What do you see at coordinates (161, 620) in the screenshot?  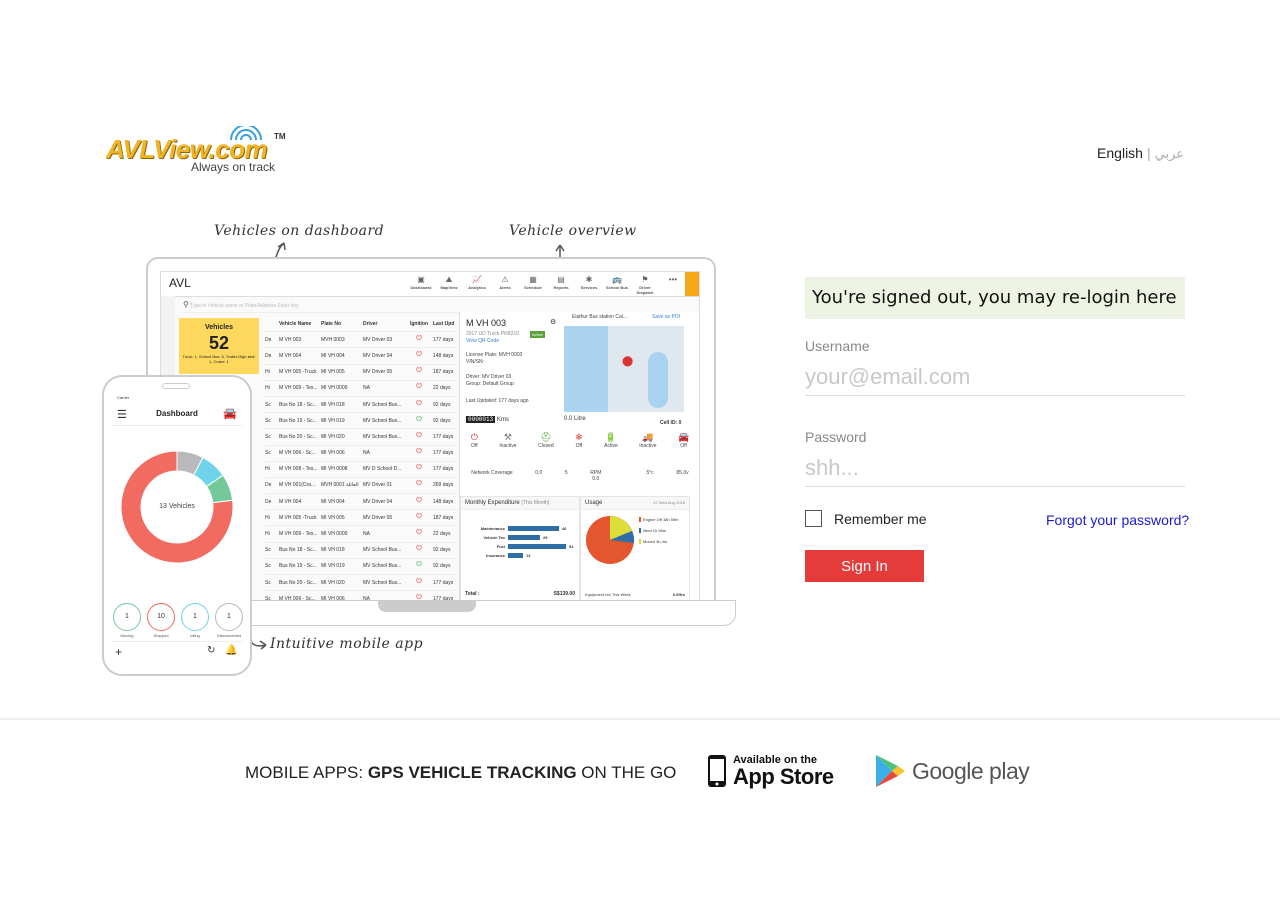 I see `status-count-stopped: 10 Stopped` at bounding box center [161, 620].